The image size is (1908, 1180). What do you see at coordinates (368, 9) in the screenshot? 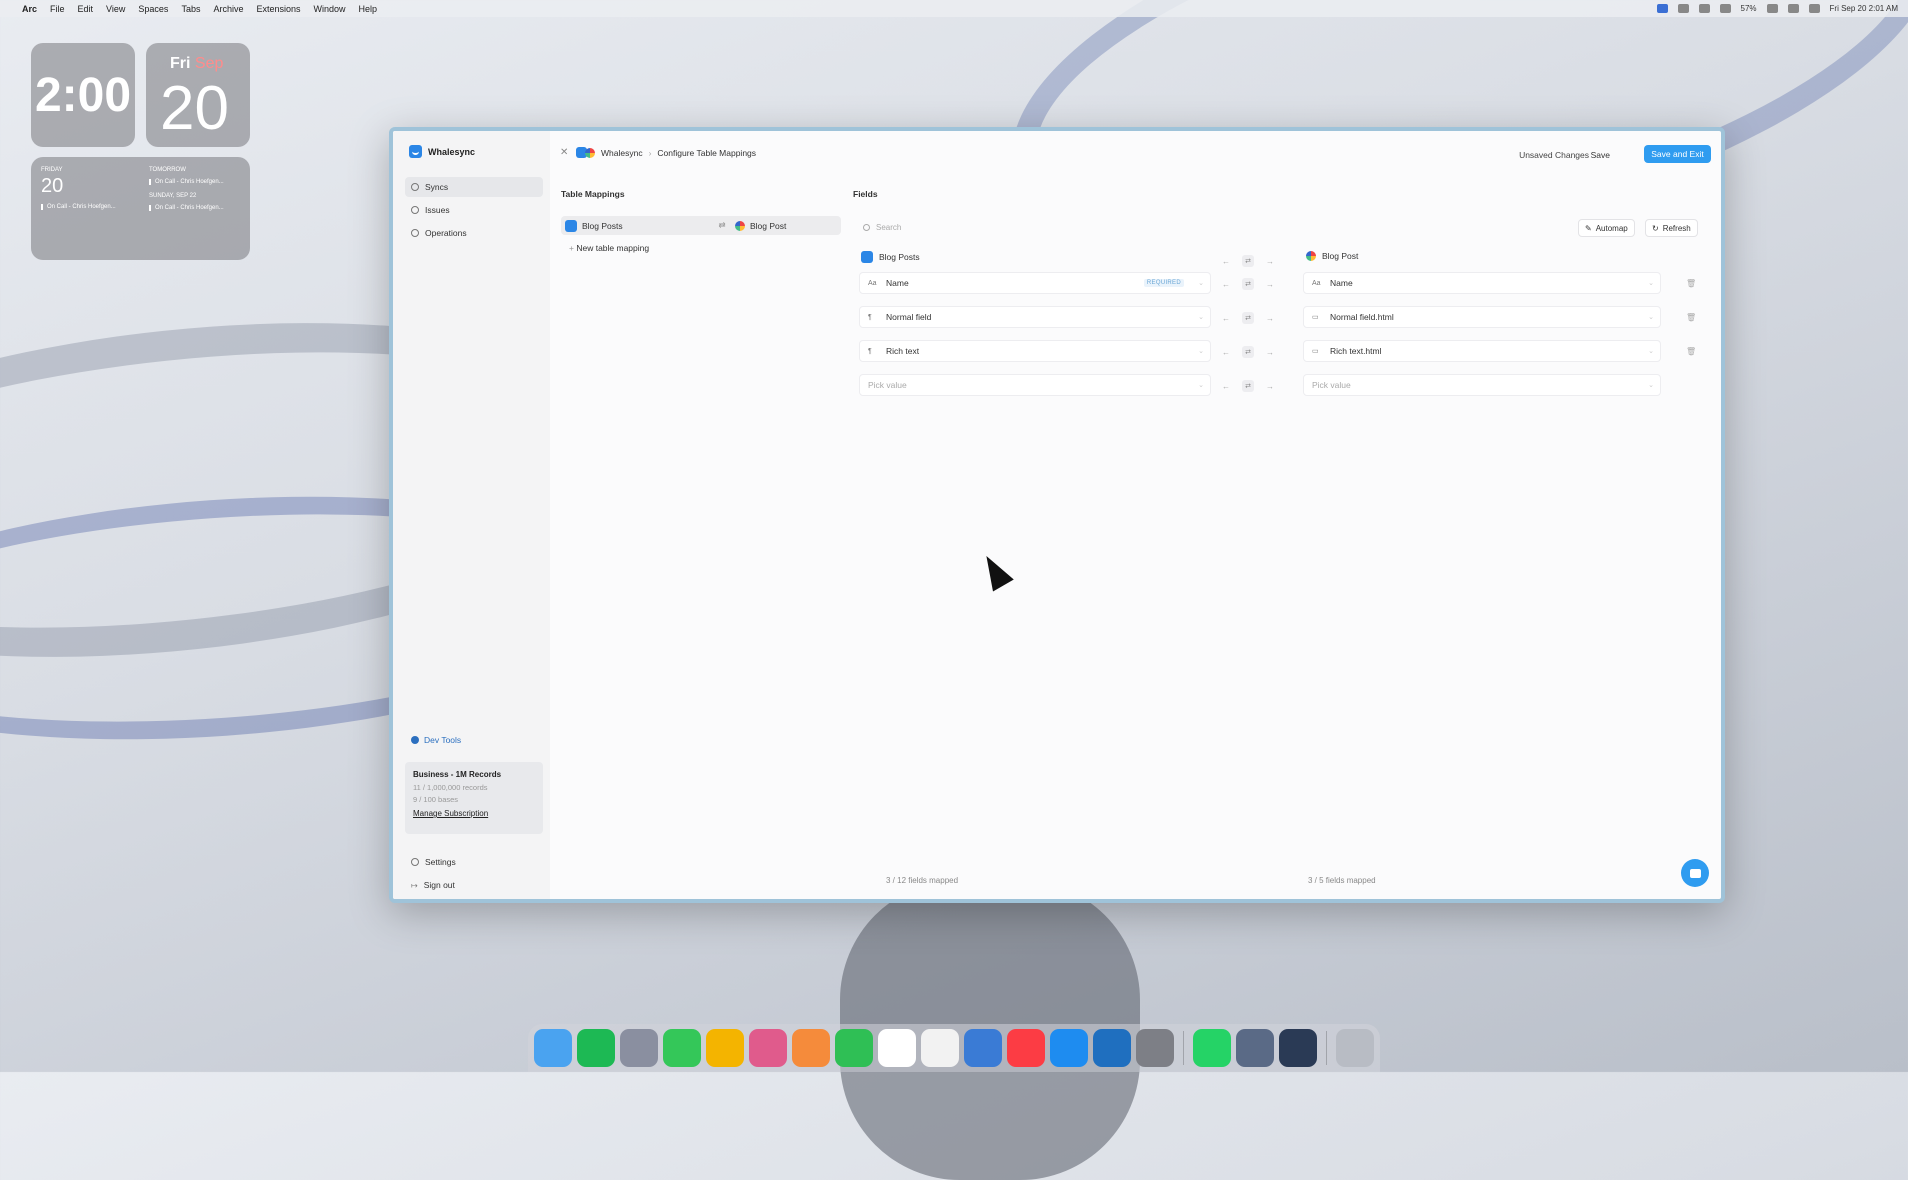
I see `menu-help: Help` at bounding box center [368, 9].